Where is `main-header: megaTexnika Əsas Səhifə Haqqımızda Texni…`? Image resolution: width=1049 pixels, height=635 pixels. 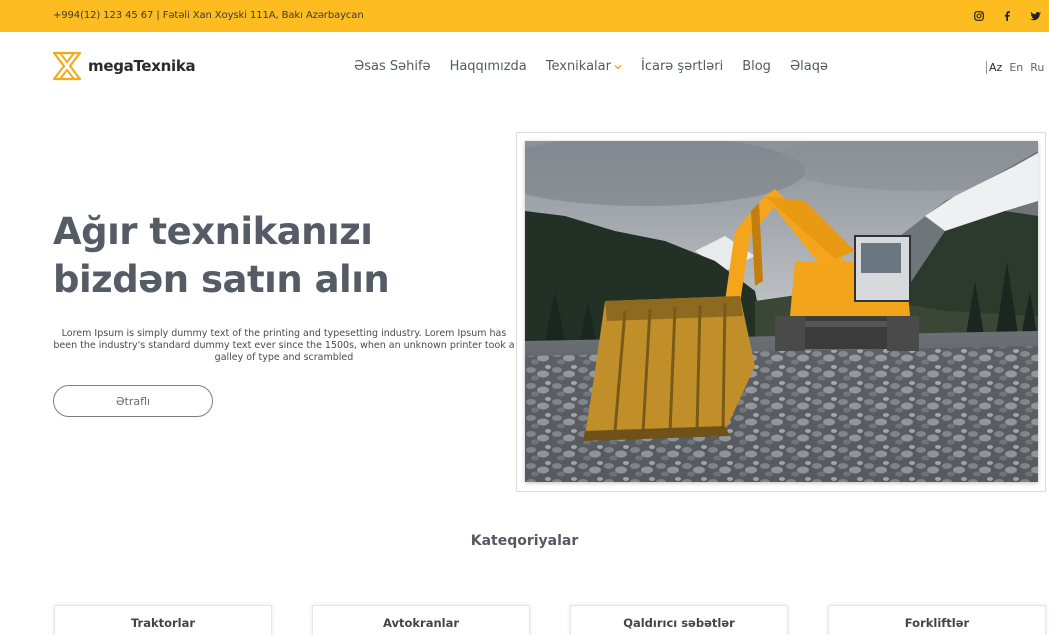 main-header: megaTexnika Əsas Səhifə Haqqımızda Texni… is located at coordinates (524, 67).